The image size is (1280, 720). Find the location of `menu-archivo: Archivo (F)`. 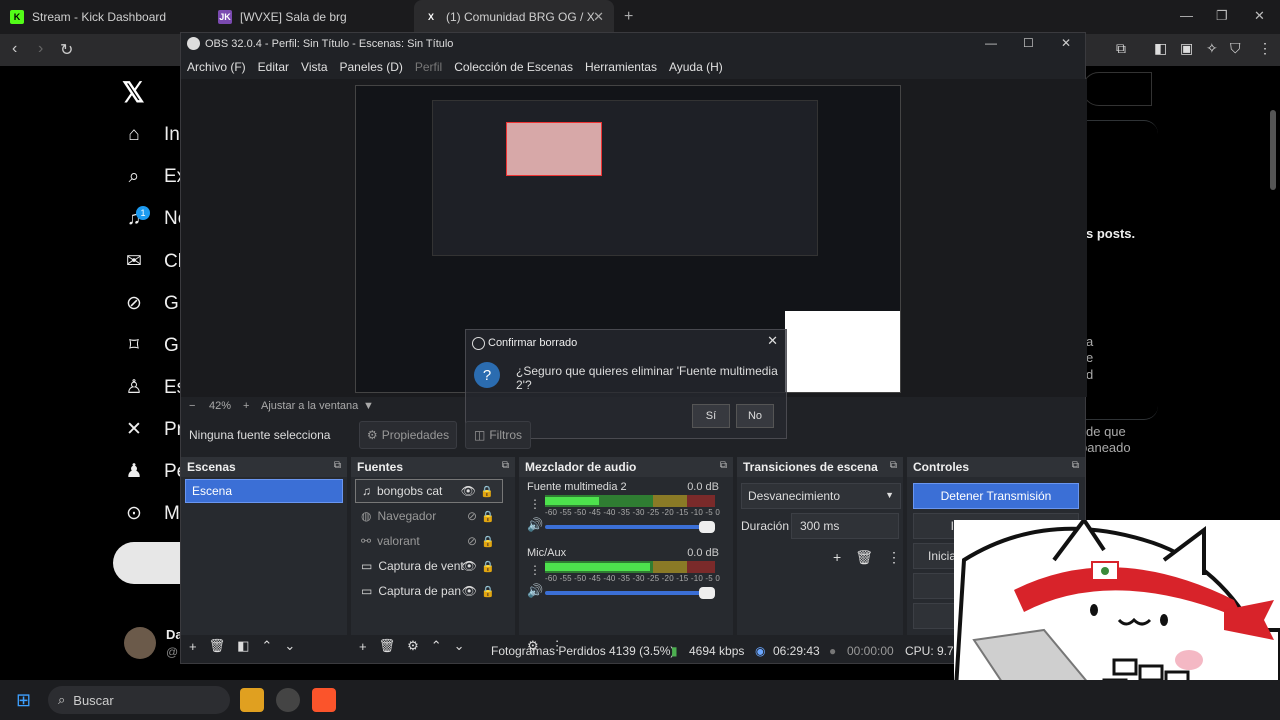

menu-archivo: Archivo (F) is located at coordinates (216, 67).